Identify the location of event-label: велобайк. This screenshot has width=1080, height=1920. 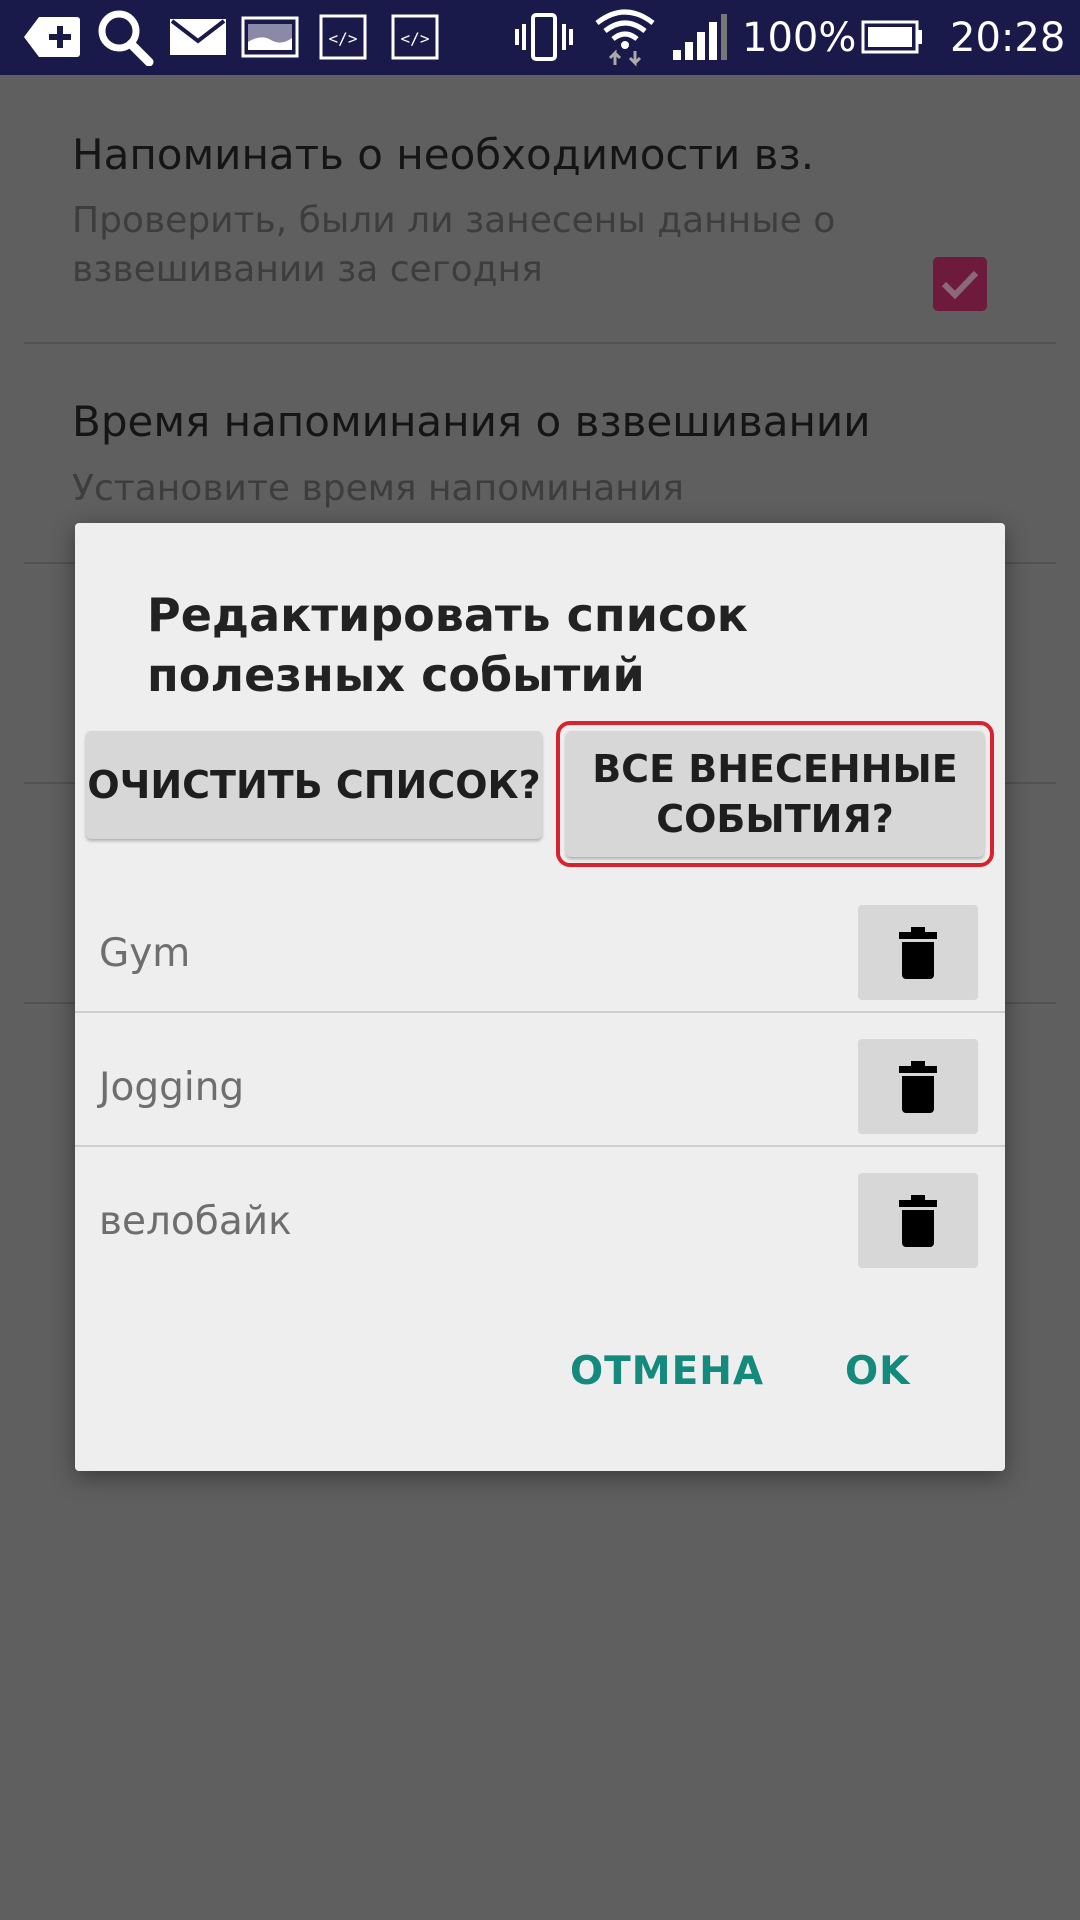
(195, 1221).